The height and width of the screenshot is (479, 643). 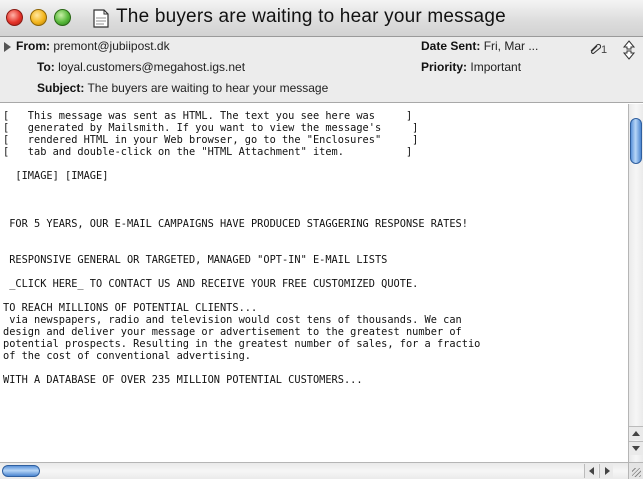 I want to click on attachment-count: 1, so click(x=604, y=50).